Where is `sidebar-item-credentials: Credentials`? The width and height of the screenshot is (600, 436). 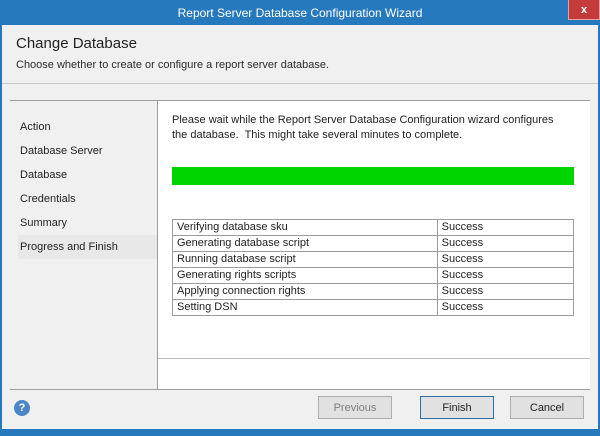
sidebar-item-credentials: Credentials is located at coordinates (87, 199).